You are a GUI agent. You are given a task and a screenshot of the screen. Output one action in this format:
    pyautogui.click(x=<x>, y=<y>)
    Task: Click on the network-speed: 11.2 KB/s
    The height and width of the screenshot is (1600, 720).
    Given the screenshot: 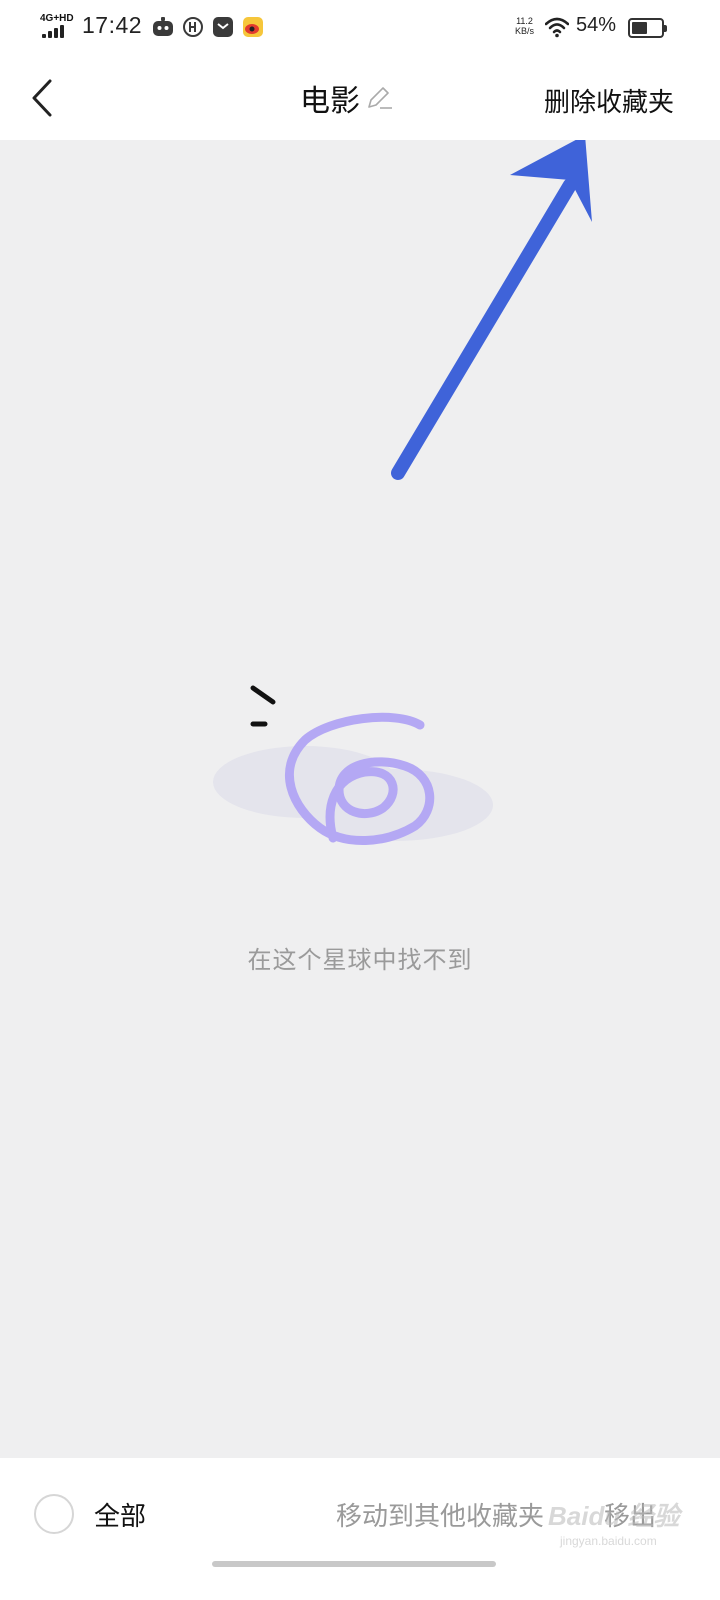 What is the action you would take?
    pyautogui.click(x=524, y=26)
    